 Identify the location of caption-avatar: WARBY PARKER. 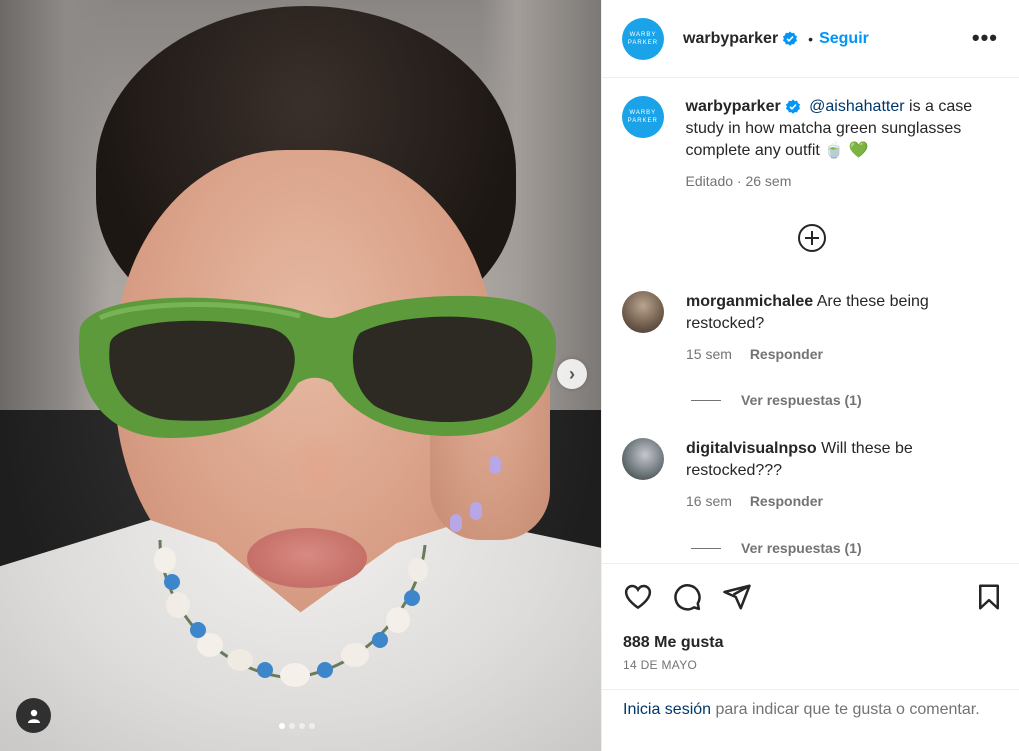
(643, 117).